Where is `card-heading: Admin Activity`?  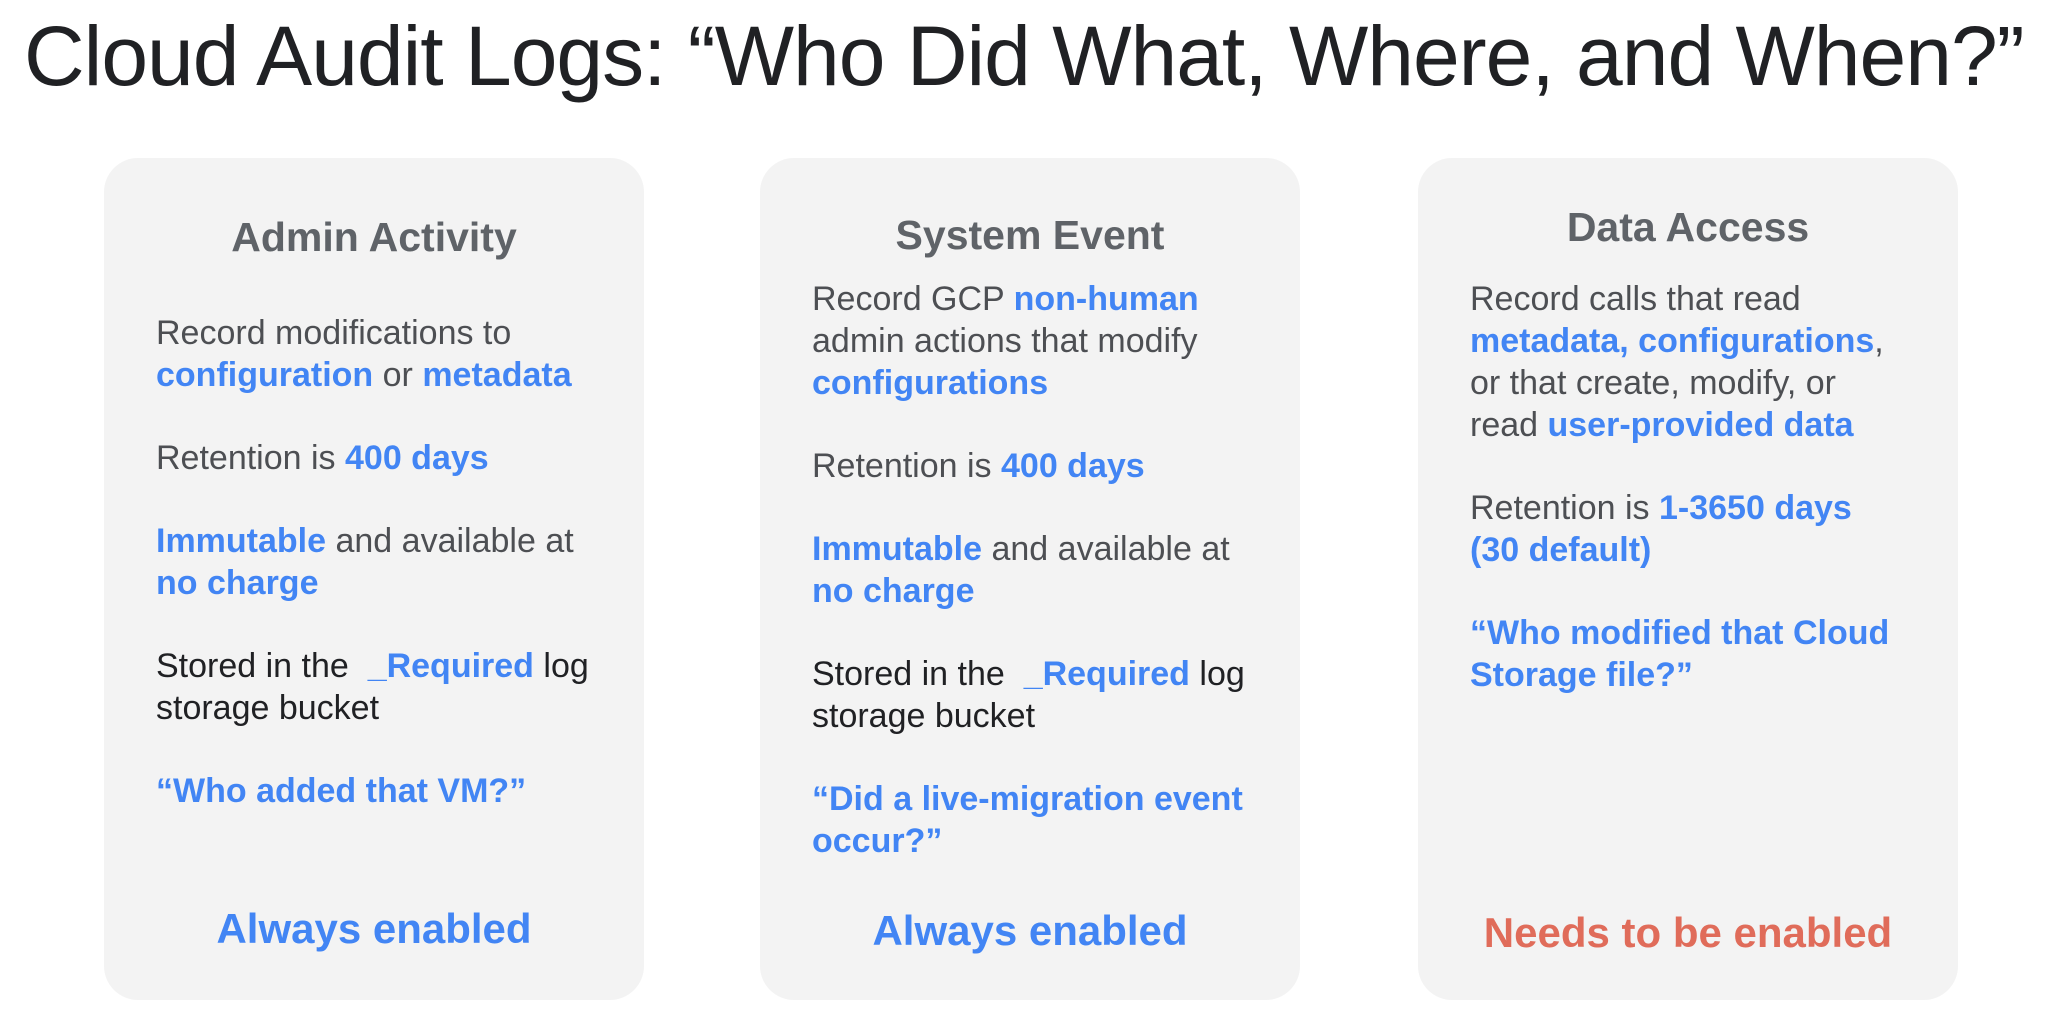
card-heading: Admin Activity is located at coordinates (374, 237).